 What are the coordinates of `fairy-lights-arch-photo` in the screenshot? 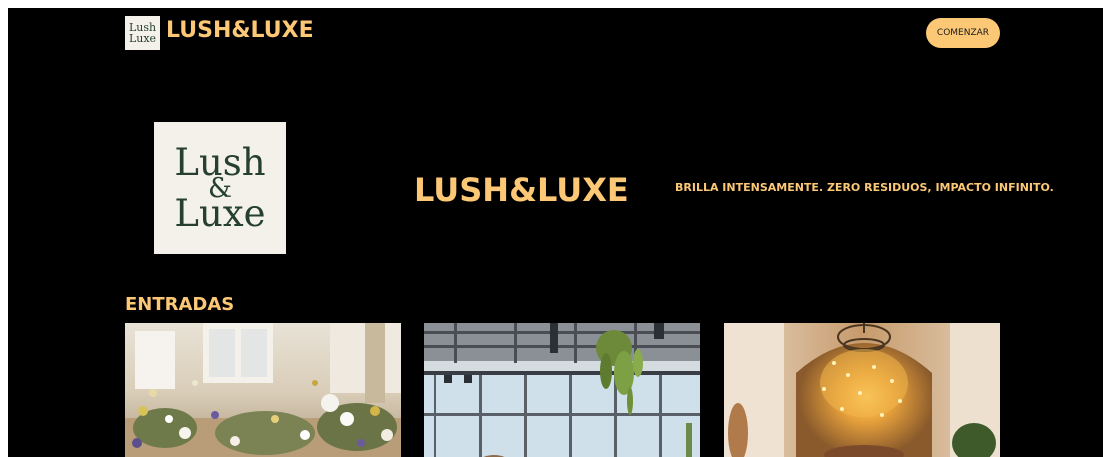 It's located at (862, 390).